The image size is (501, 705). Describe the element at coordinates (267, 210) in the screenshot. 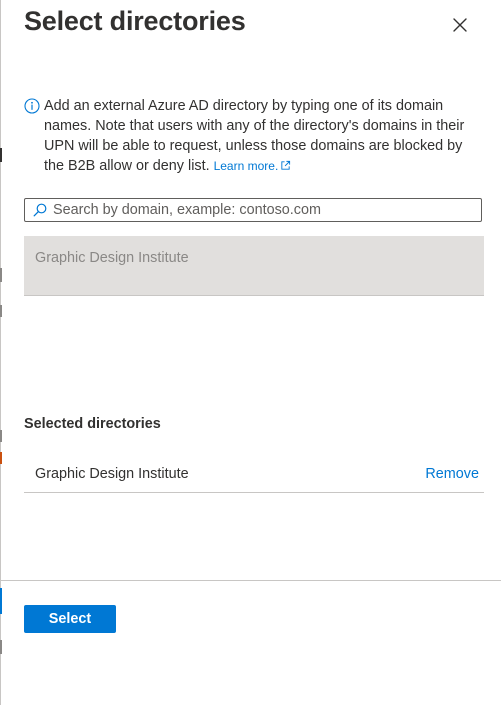

I see `search-input` at that location.